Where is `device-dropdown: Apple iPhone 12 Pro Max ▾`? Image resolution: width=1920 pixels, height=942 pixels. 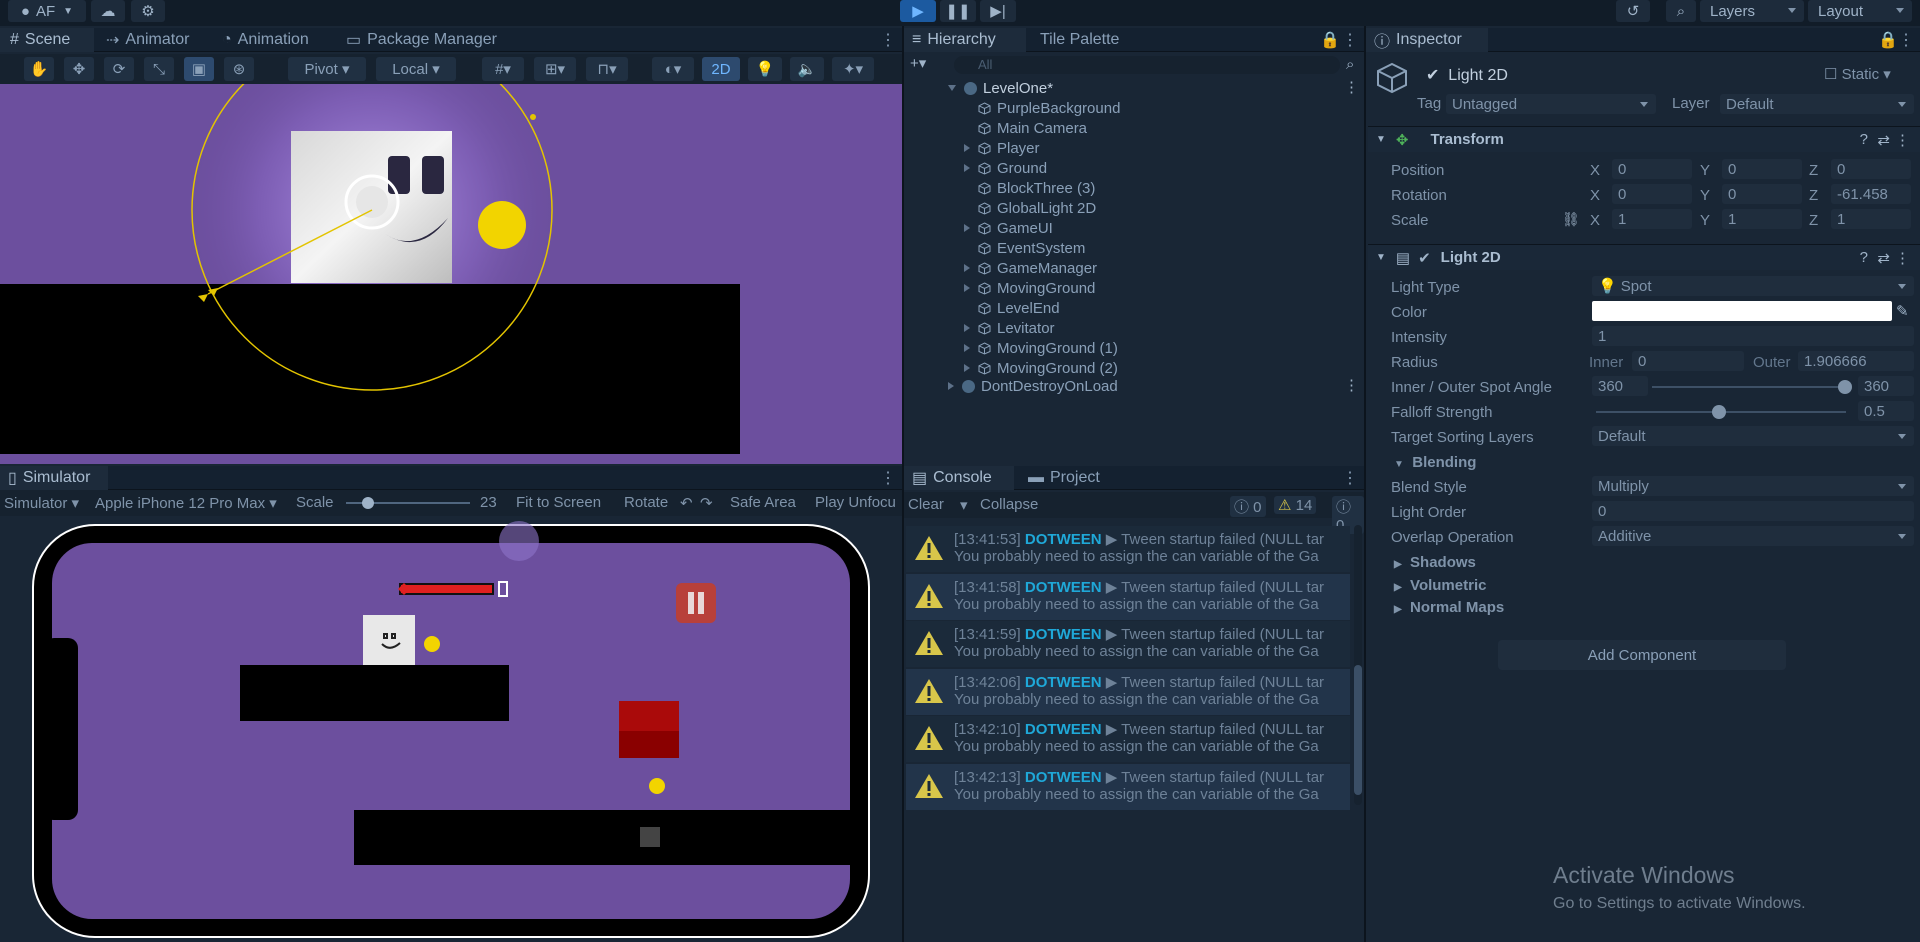
device-dropdown: Apple iPhone 12 Pro Max ▾ is located at coordinates (186, 503).